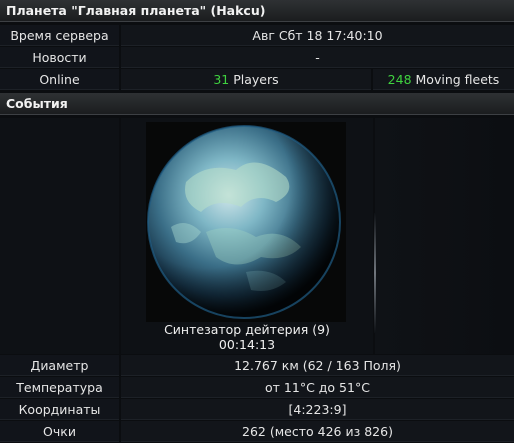 This screenshot has width=514, height=443. What do you see at coordinates (257, 104) in the screenshot?
I see `events-header: События` at bounding box center [257, 104].